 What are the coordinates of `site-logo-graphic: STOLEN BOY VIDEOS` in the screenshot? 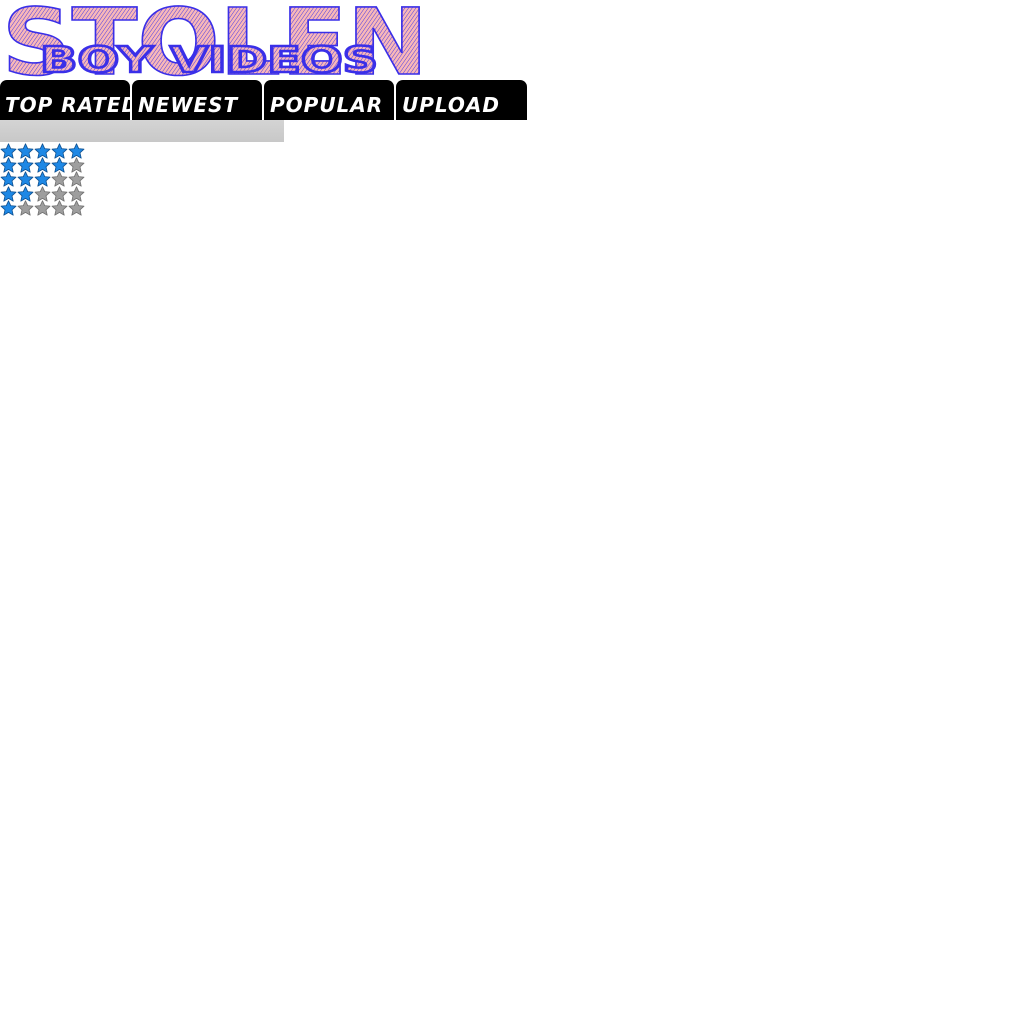 It's located at (215, 40).